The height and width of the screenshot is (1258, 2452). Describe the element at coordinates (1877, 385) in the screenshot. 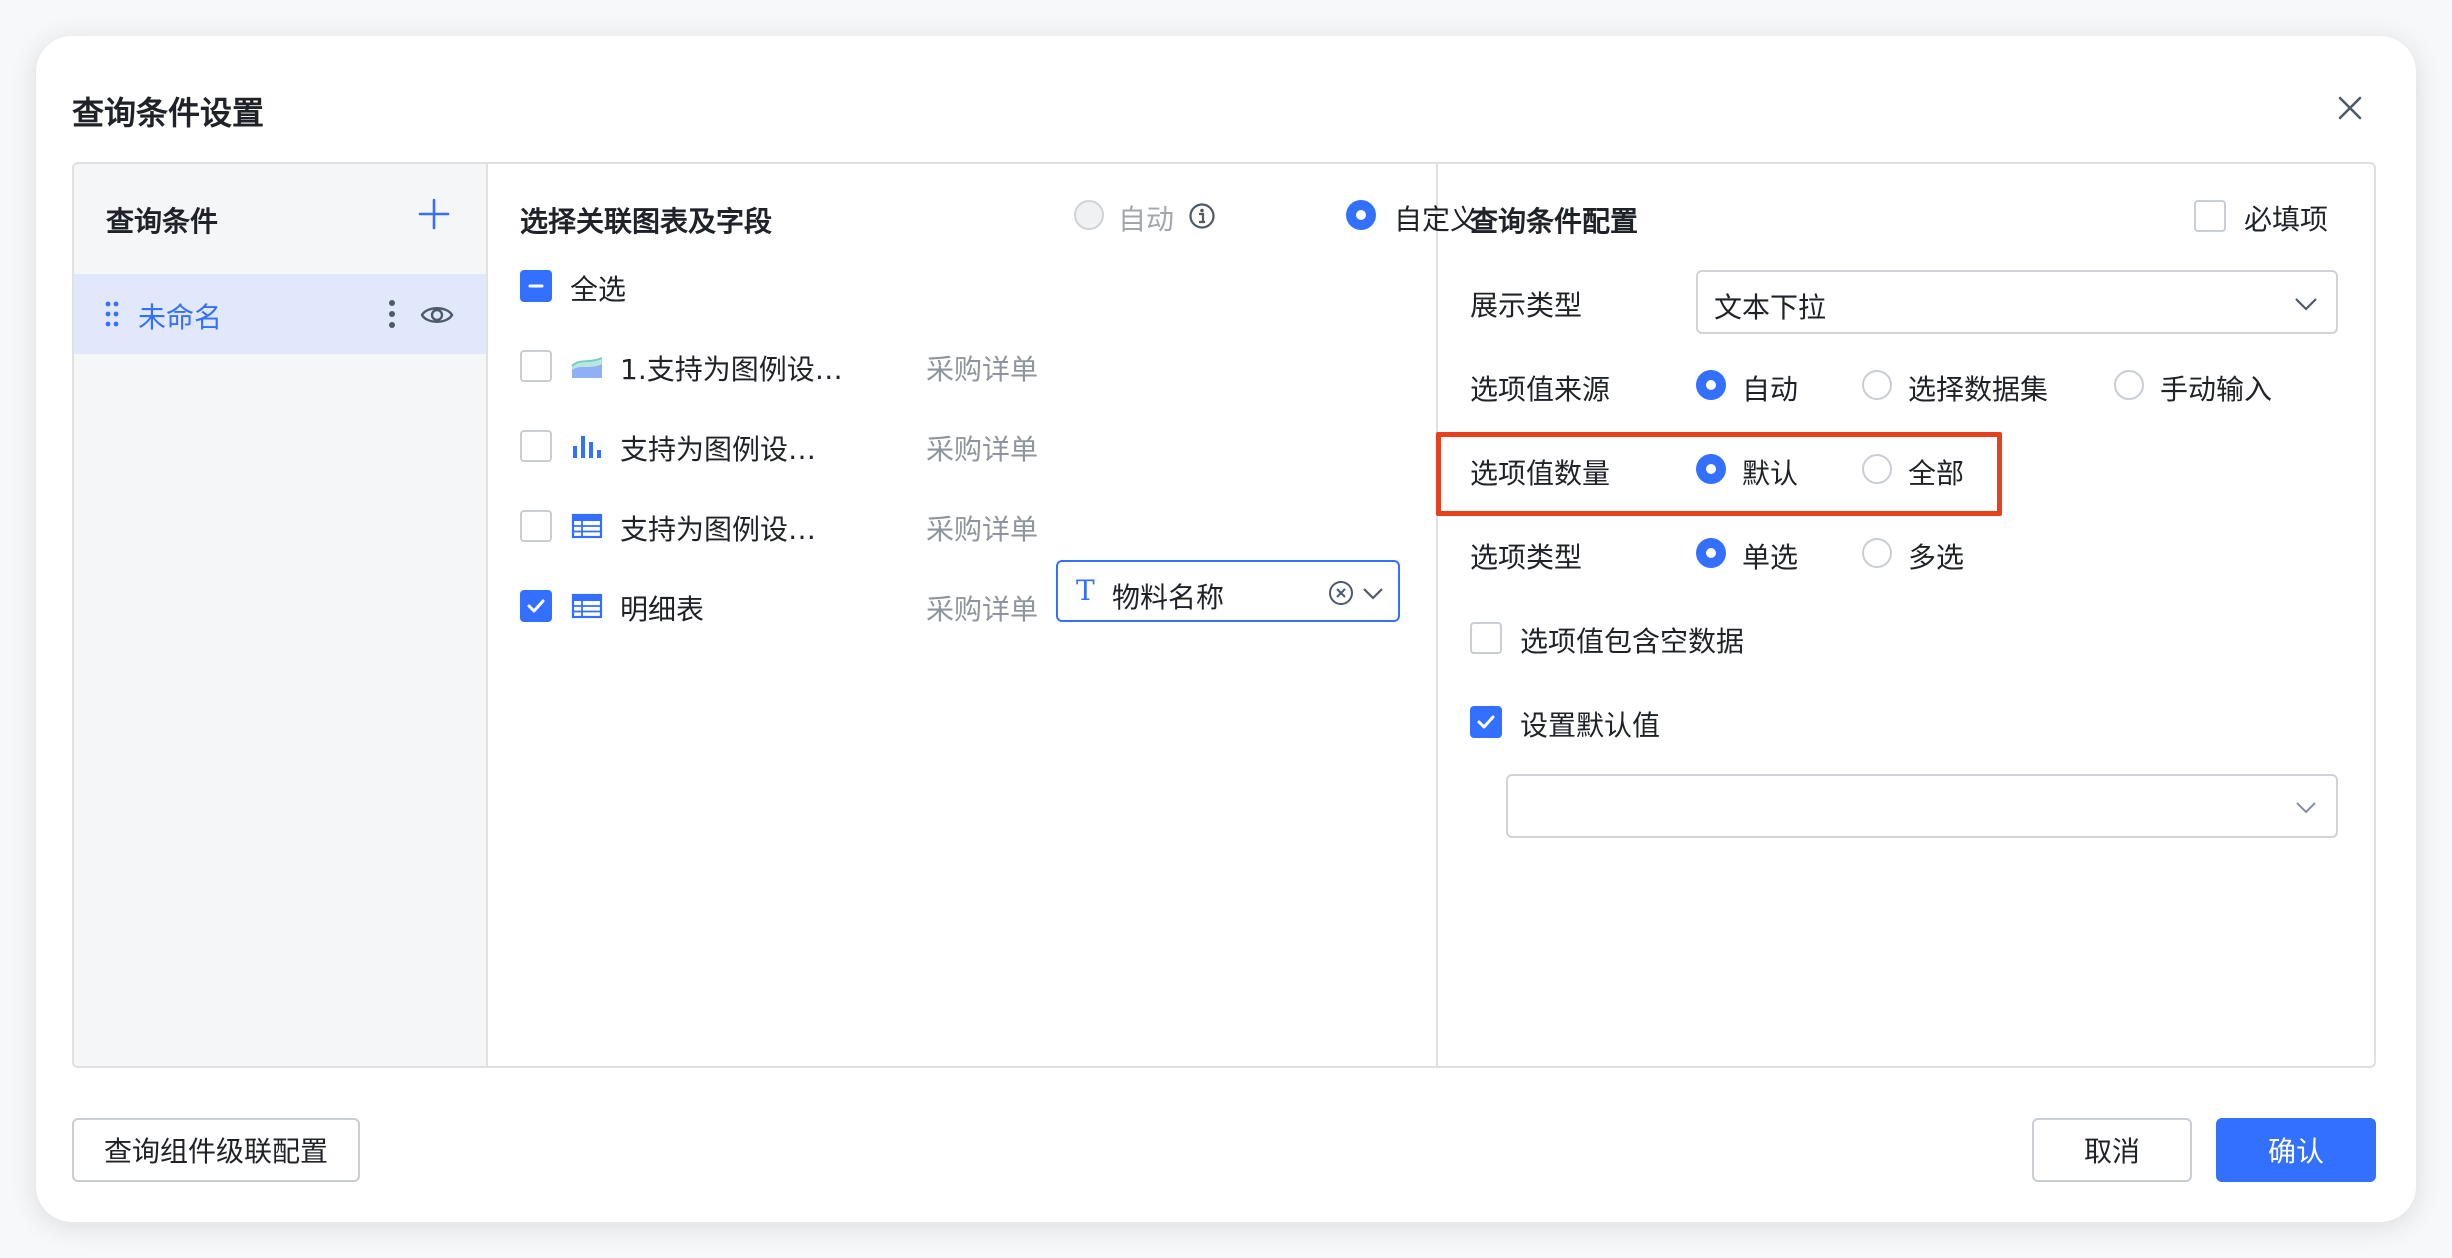

I see `source-dataset-radio` at that location.